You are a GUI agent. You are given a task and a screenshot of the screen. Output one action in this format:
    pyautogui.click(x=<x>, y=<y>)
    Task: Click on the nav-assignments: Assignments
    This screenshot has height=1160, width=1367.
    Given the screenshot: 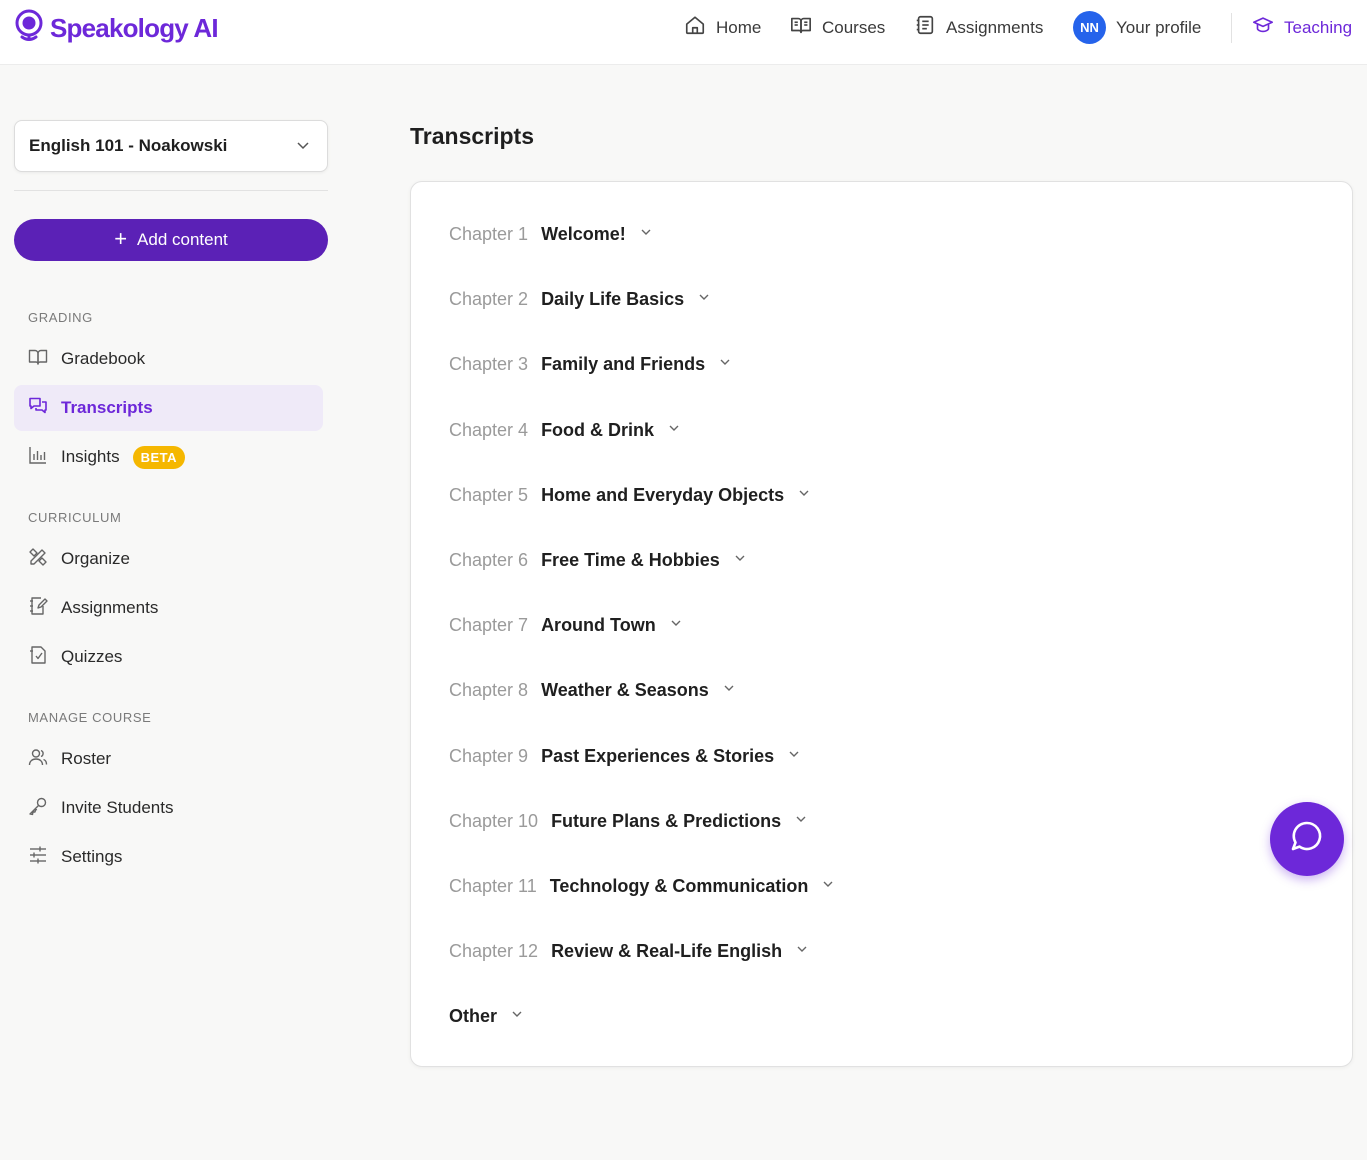 What is the action you would take?
    pyautogui.click(x=978, y=27)
    